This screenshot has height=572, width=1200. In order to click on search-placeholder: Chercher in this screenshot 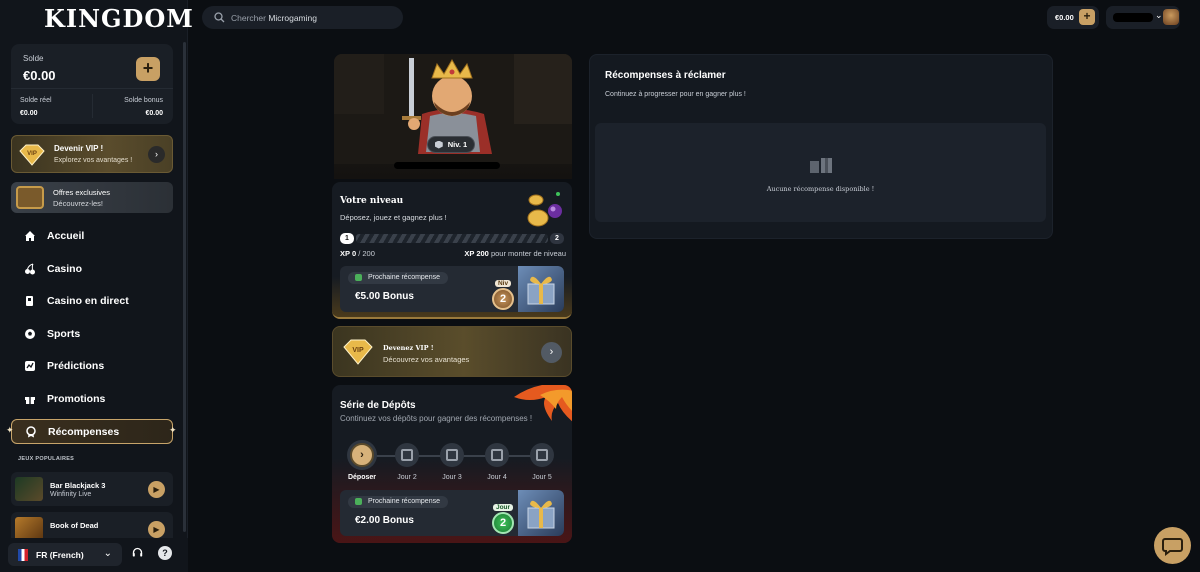, I will do `click(250, 17)`.